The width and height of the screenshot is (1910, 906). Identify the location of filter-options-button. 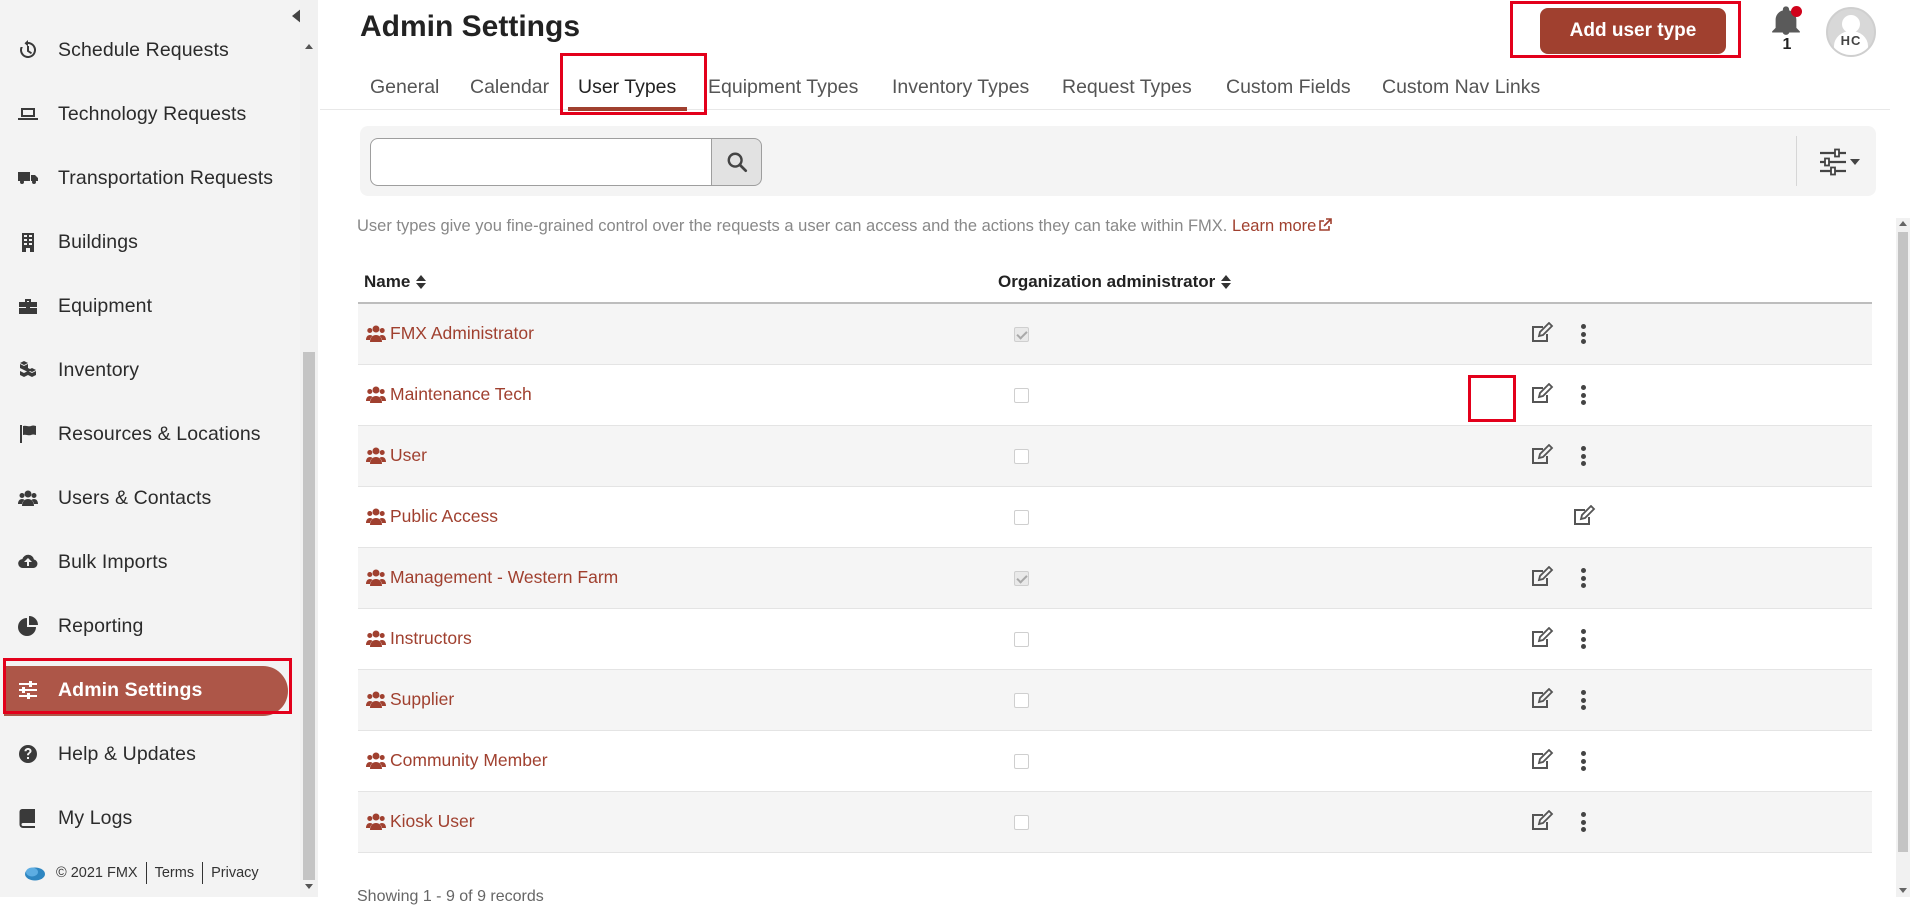
(1841, 162).